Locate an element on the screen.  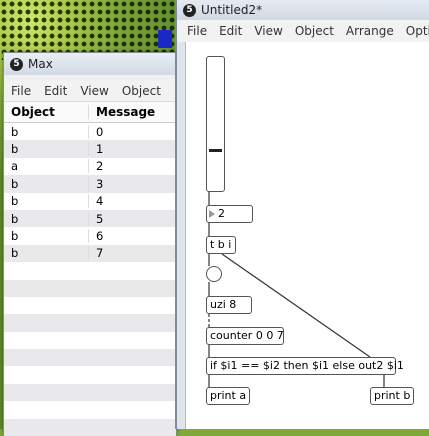
patcher-window-title: Untitled2* is located at coordinates (232, 10).